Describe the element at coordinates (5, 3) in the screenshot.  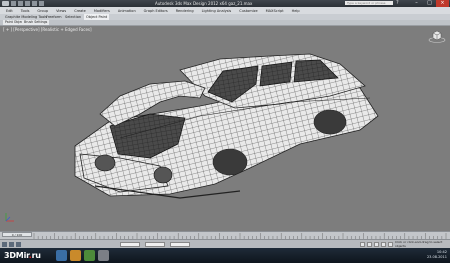
I see `app-menu-icon` at that location.